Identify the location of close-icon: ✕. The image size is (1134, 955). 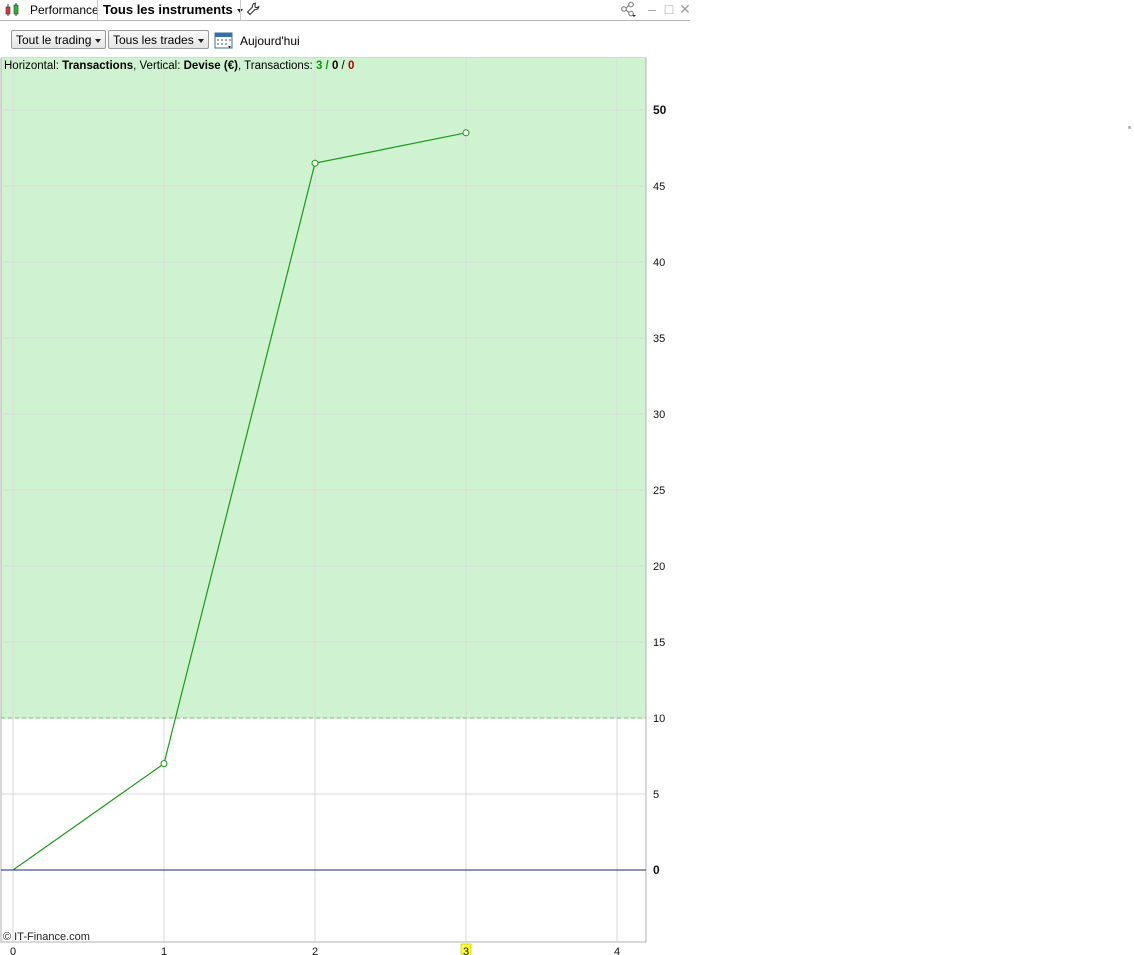
(685, 9).